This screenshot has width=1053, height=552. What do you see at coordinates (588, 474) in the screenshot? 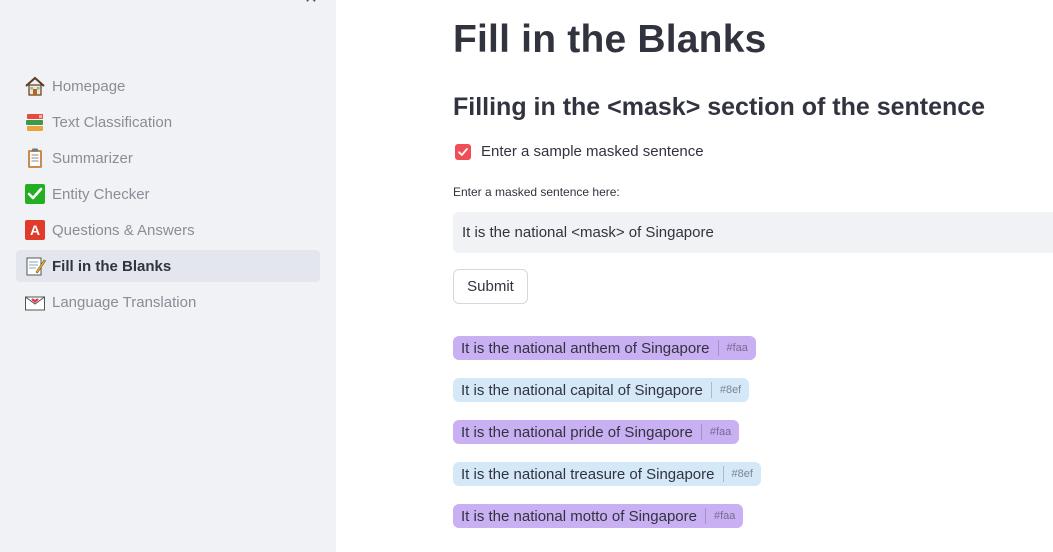
I see `result-text: It is the national treasure of Singapore` at bounding box center [588, 474].